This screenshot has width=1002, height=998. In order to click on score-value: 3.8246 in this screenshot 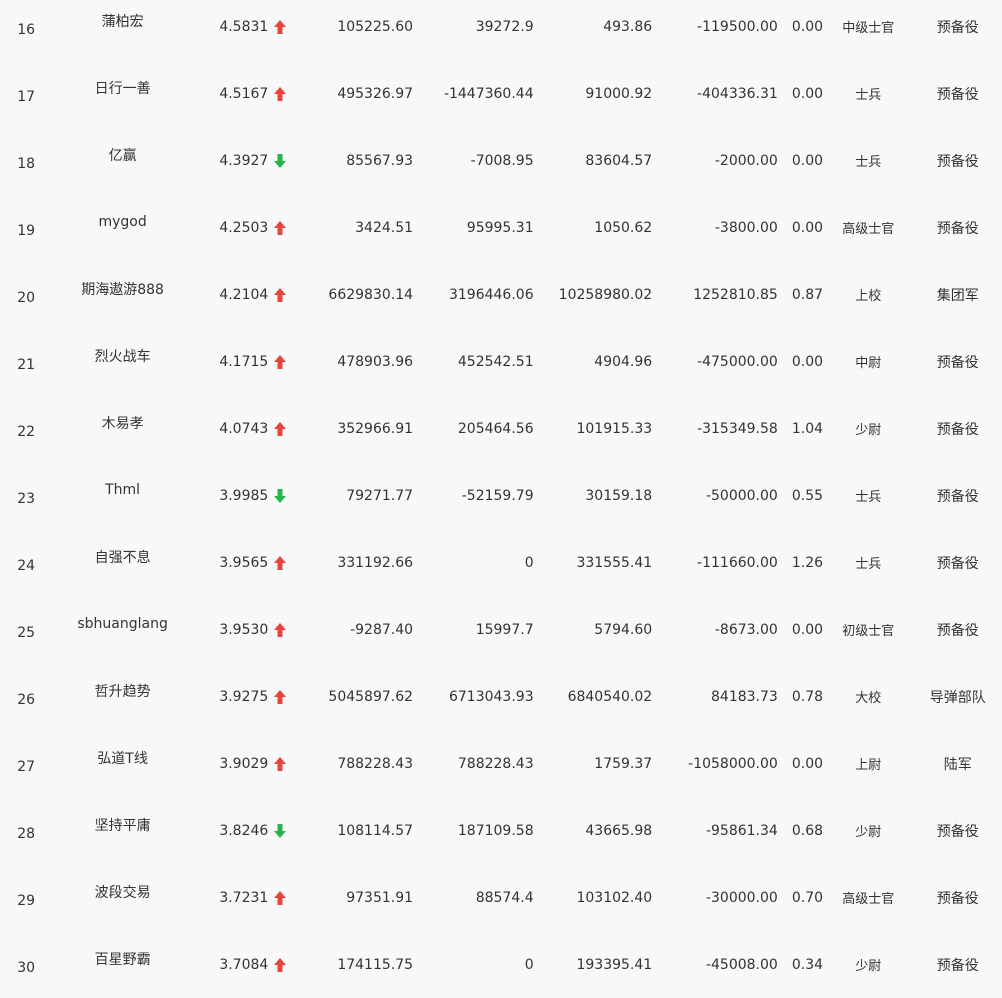, I will do `click(244, 830)`.